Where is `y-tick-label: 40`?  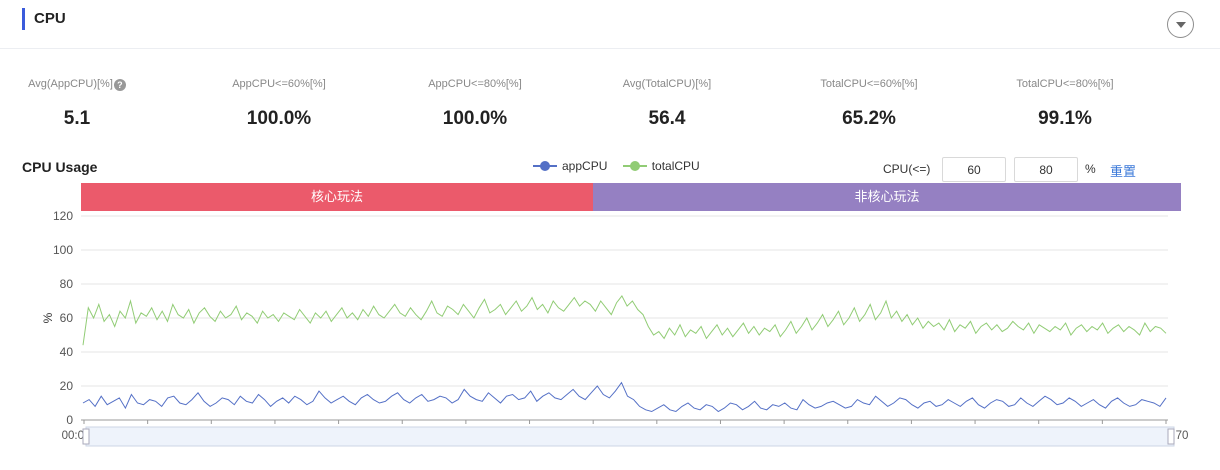 y-tick-label: 40 is located at coordinates (67, 352).